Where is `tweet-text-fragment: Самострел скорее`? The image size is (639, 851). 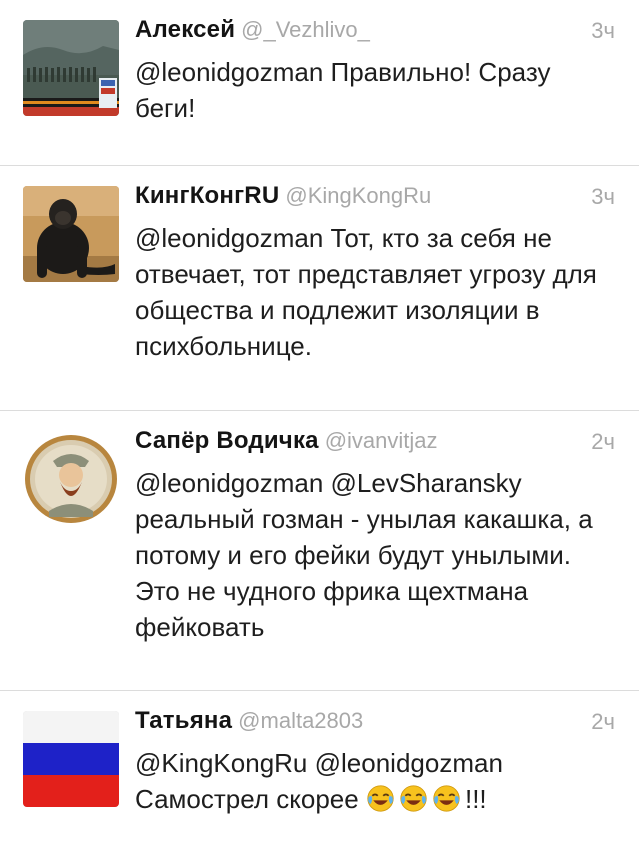
tweet-text-fragment: Самострел скорее is located at coordinates (247, 799).